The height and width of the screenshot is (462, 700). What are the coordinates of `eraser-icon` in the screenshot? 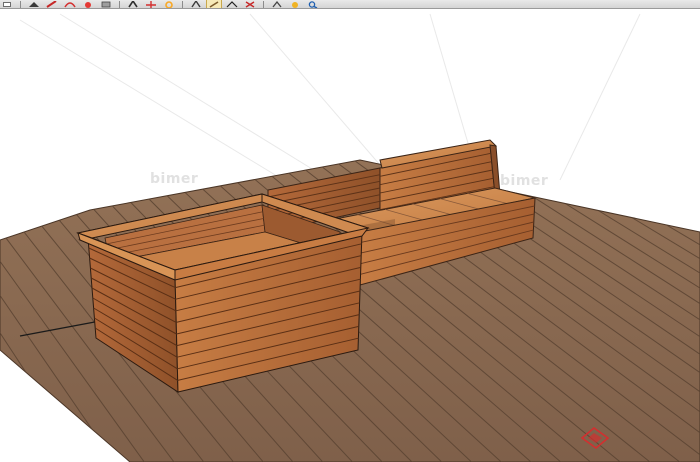 It's located at (34, 4).